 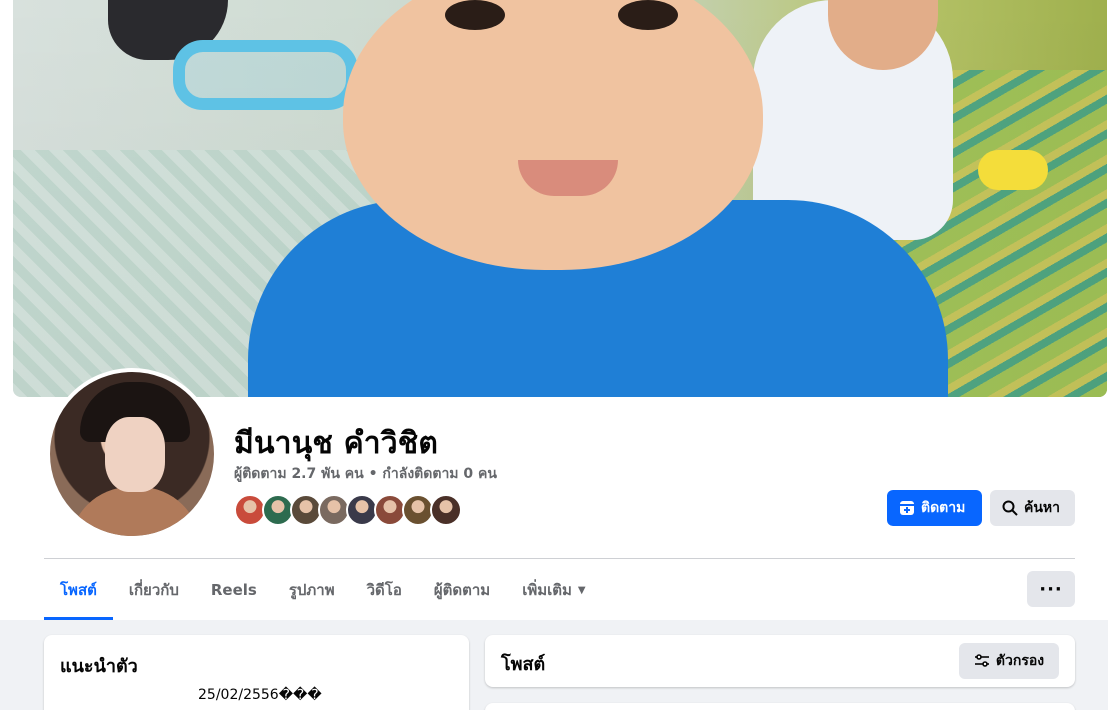 What do you see at coordinates (99, 666) in the screenshot?
I see `intro-title: แนะนำตัว` at bounding box center [99, 666].